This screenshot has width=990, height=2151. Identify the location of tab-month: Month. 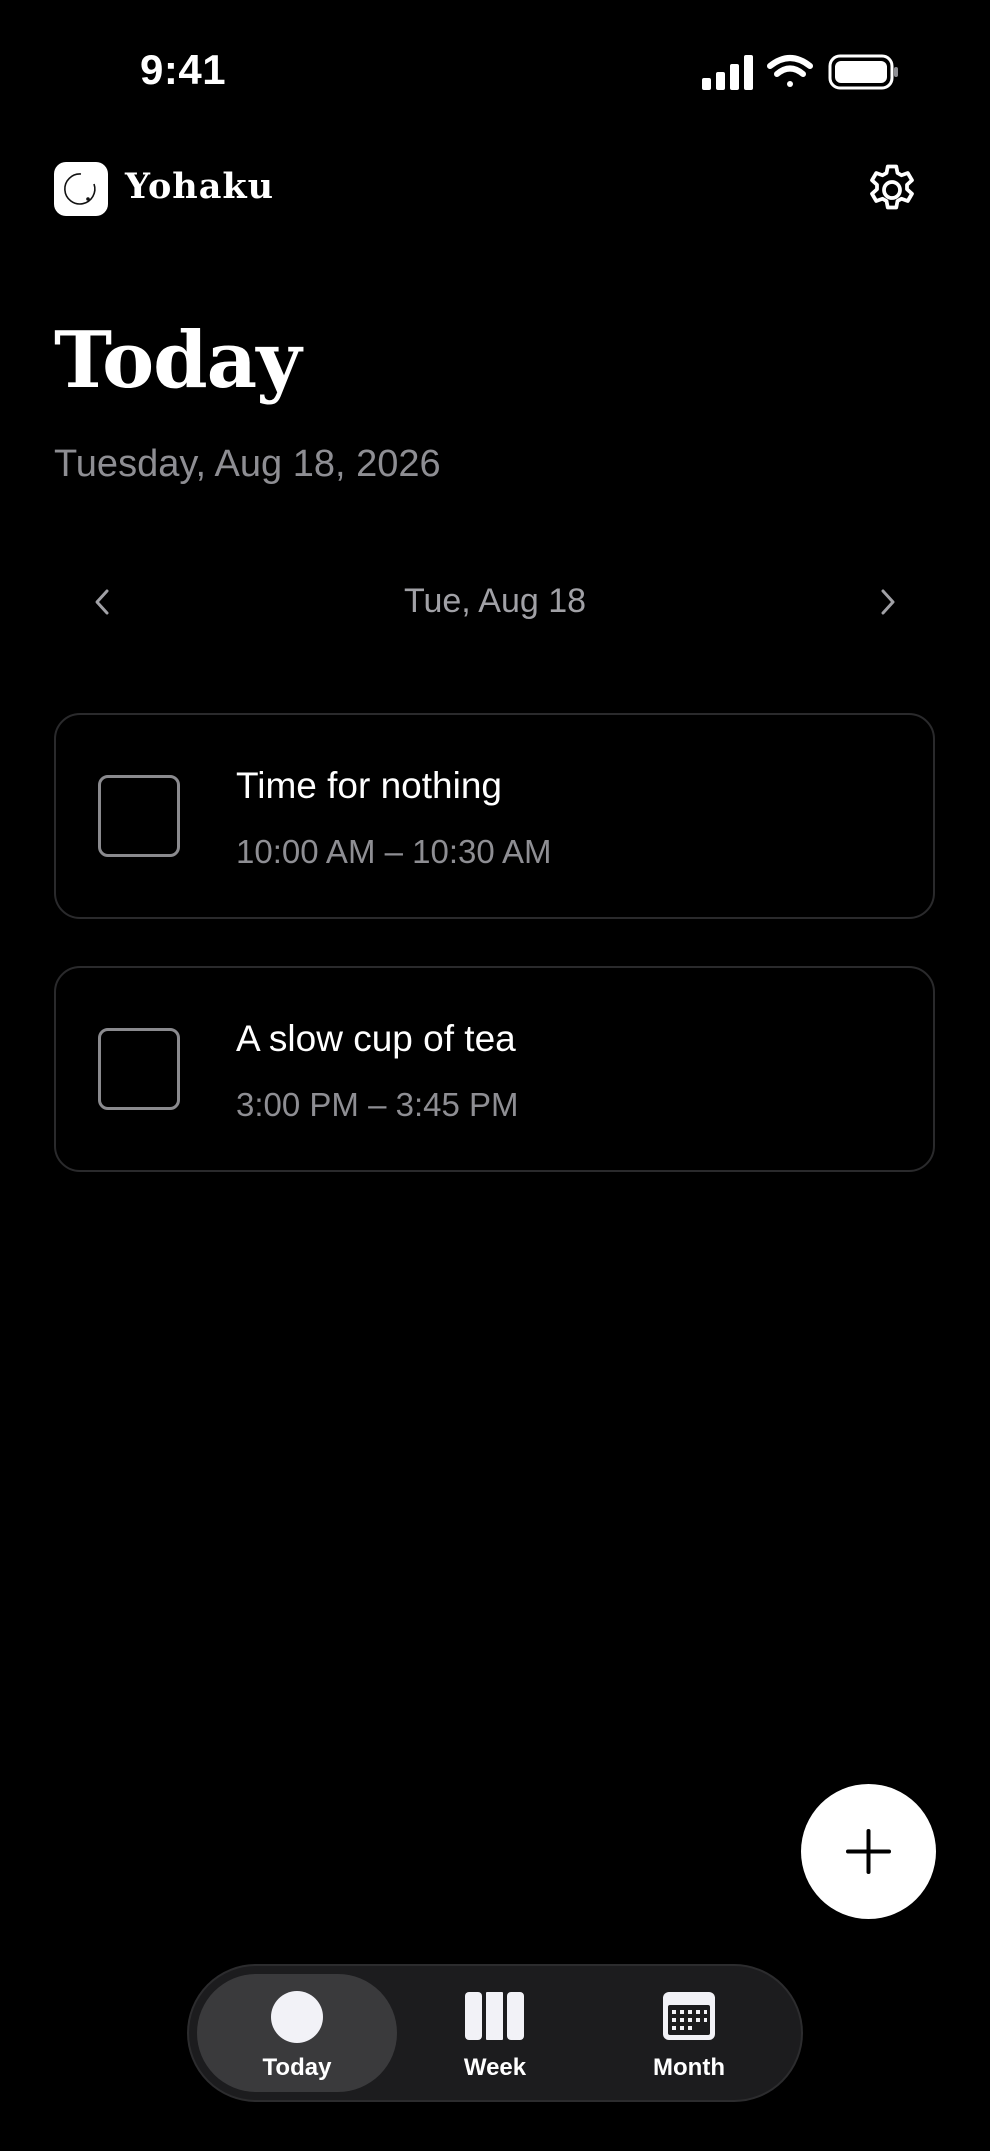
(689, 2033).